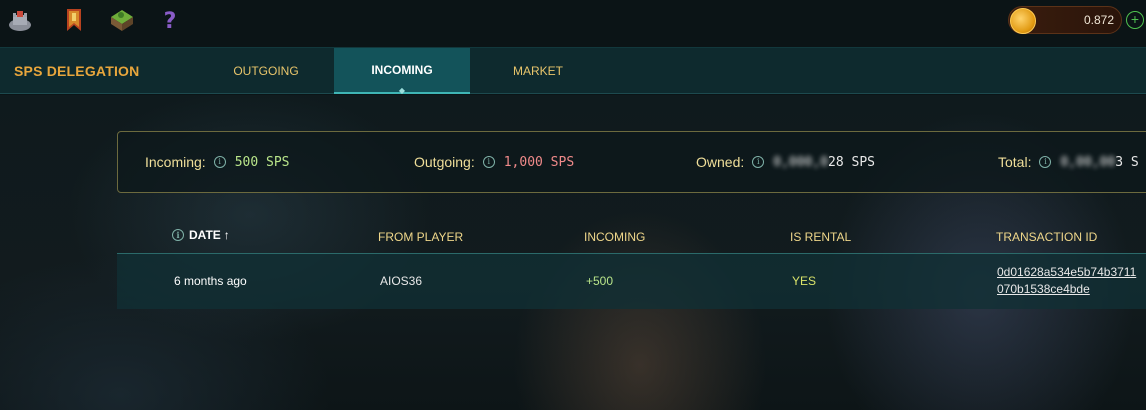  What do you see at coordinates (801, 162) in the screenshot?
I see `owned-value-redacted: 0,000,0` at bounding box center [801, 162].